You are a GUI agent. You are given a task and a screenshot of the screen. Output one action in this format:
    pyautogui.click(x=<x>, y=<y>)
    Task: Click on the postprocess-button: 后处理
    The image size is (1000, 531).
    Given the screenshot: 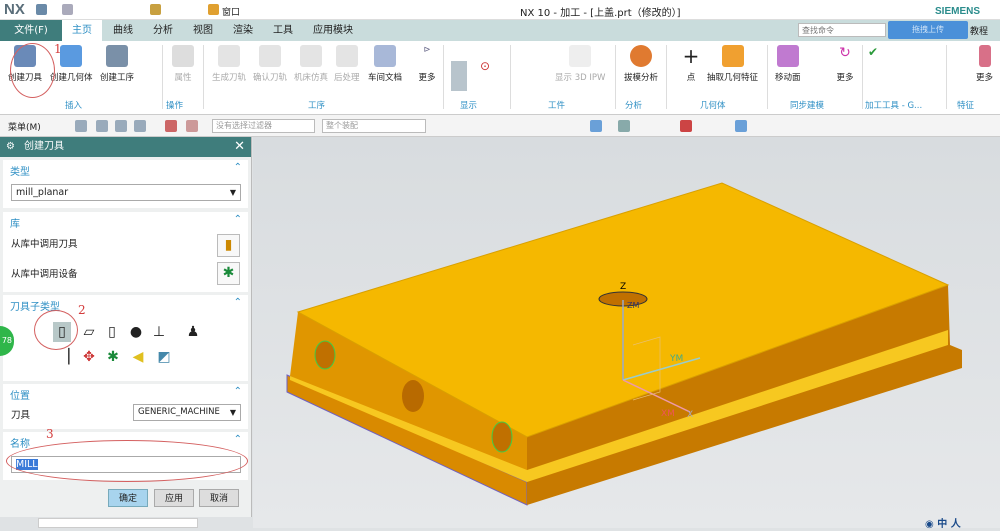 What is the action you would take?
    pyautogui.click(x=347, y=64)
    